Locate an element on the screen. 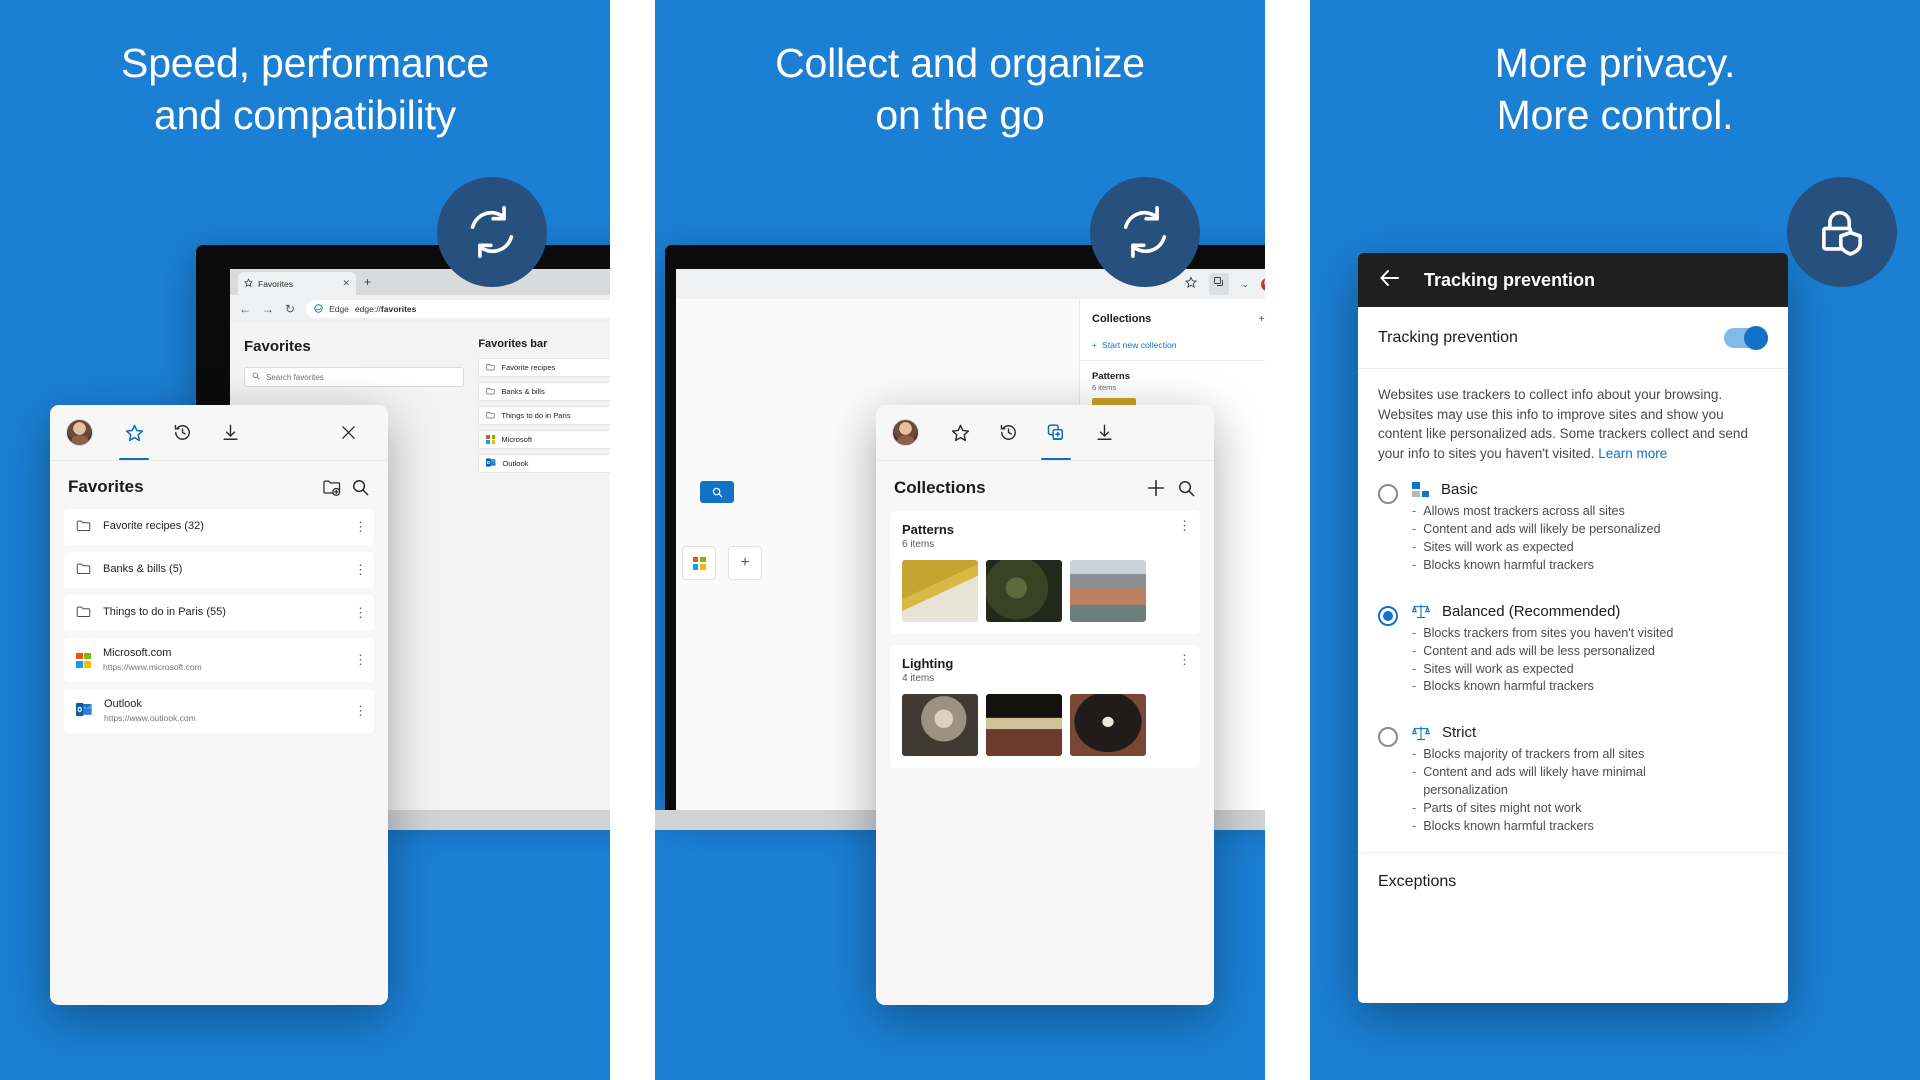 The image size is (1920, 1080). download-icon is located at coordinates (230, 432).